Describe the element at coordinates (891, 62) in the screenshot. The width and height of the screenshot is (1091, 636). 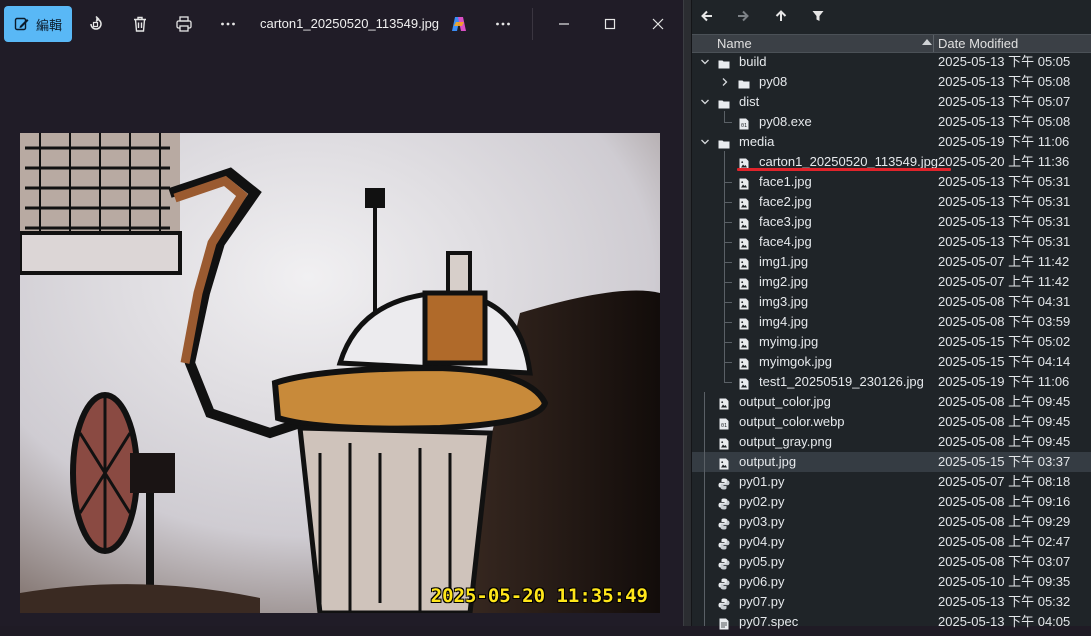
I see `folder-row: build 2025-05-13 下午 05:05` at that location.